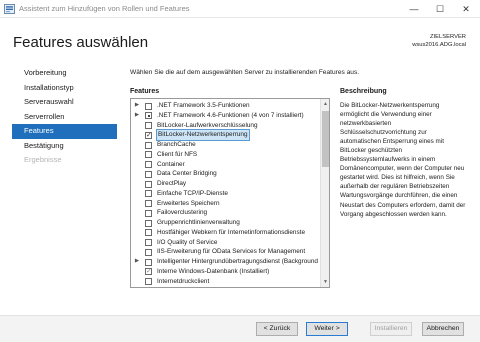  Describe the element at coordinates (203, 135) in the screenshot. I see `feature-label: BitLocker-Netzwerkentsperrung` at that location.